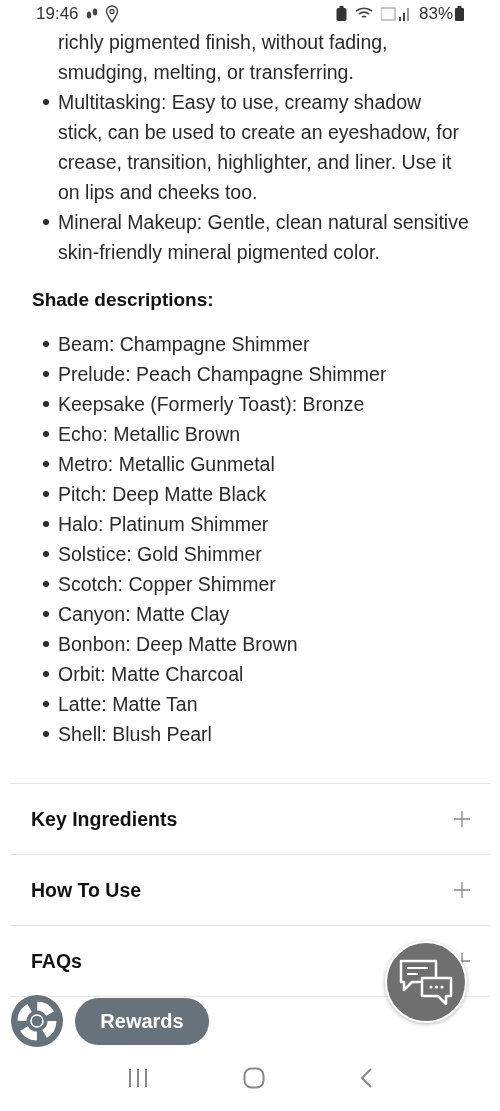  Describe the element at coordinates (255, 674) in the screenshot. I see `shade-item: Orbit: Matte Charcoal` at that location.